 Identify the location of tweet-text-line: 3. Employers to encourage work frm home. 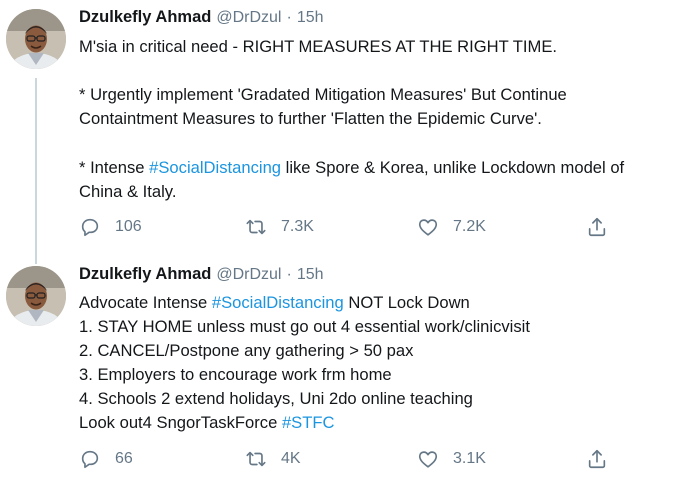
(383, 375).